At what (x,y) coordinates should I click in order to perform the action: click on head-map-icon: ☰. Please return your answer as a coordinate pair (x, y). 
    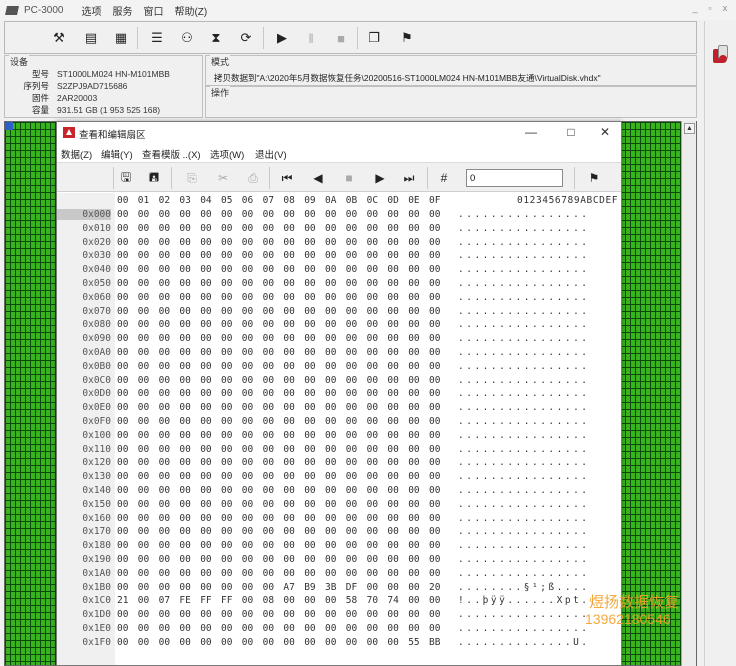
    Looking at the image, I should click on (157, 38).